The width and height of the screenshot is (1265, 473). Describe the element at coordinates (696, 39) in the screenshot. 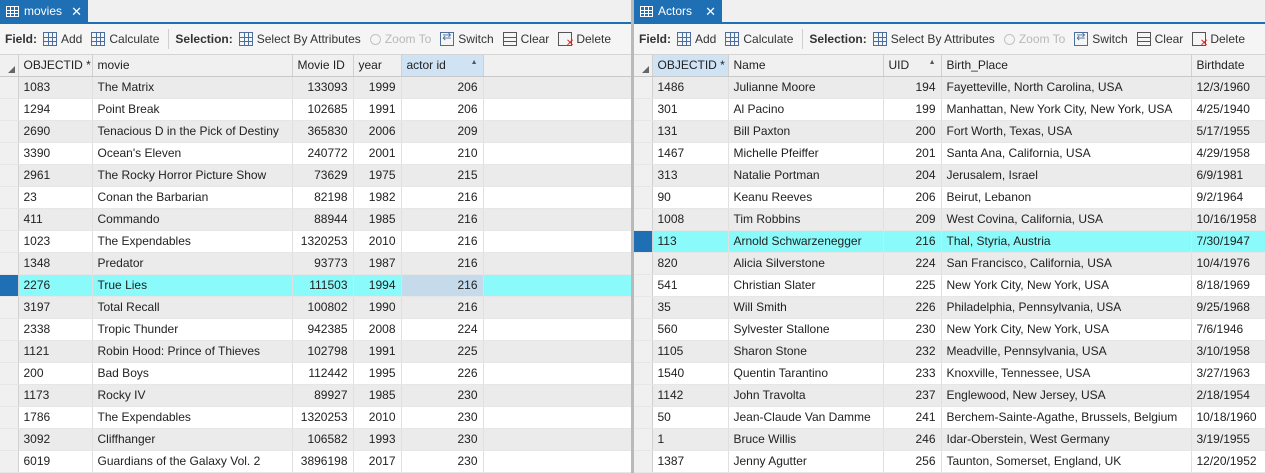

I see `add-field-button: Add` at that location.